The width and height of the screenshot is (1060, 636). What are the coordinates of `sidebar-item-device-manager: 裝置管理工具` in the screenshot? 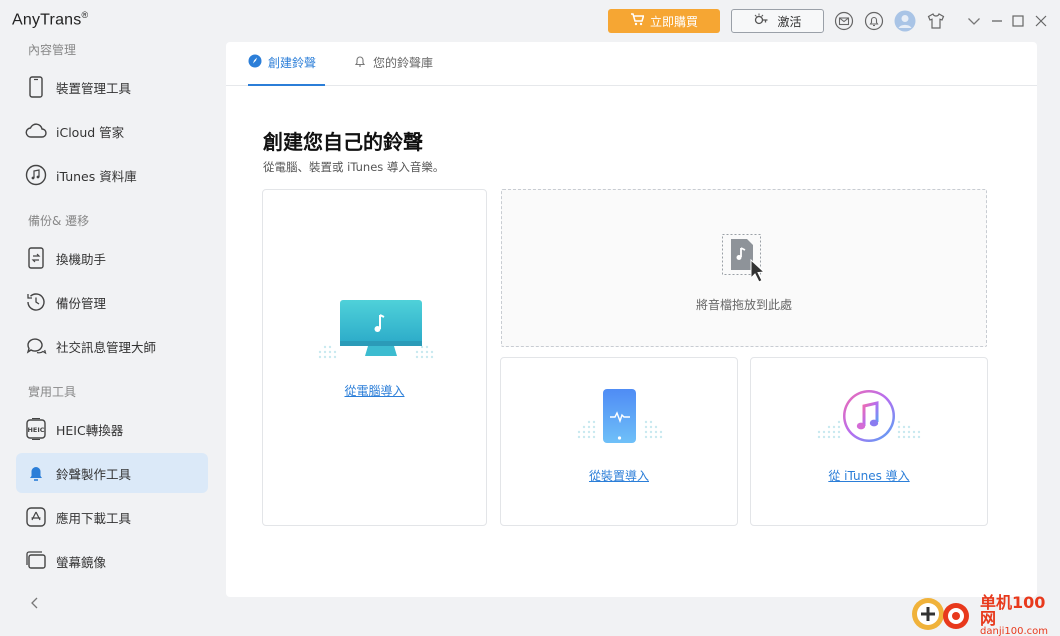 It's located at (112, 87).